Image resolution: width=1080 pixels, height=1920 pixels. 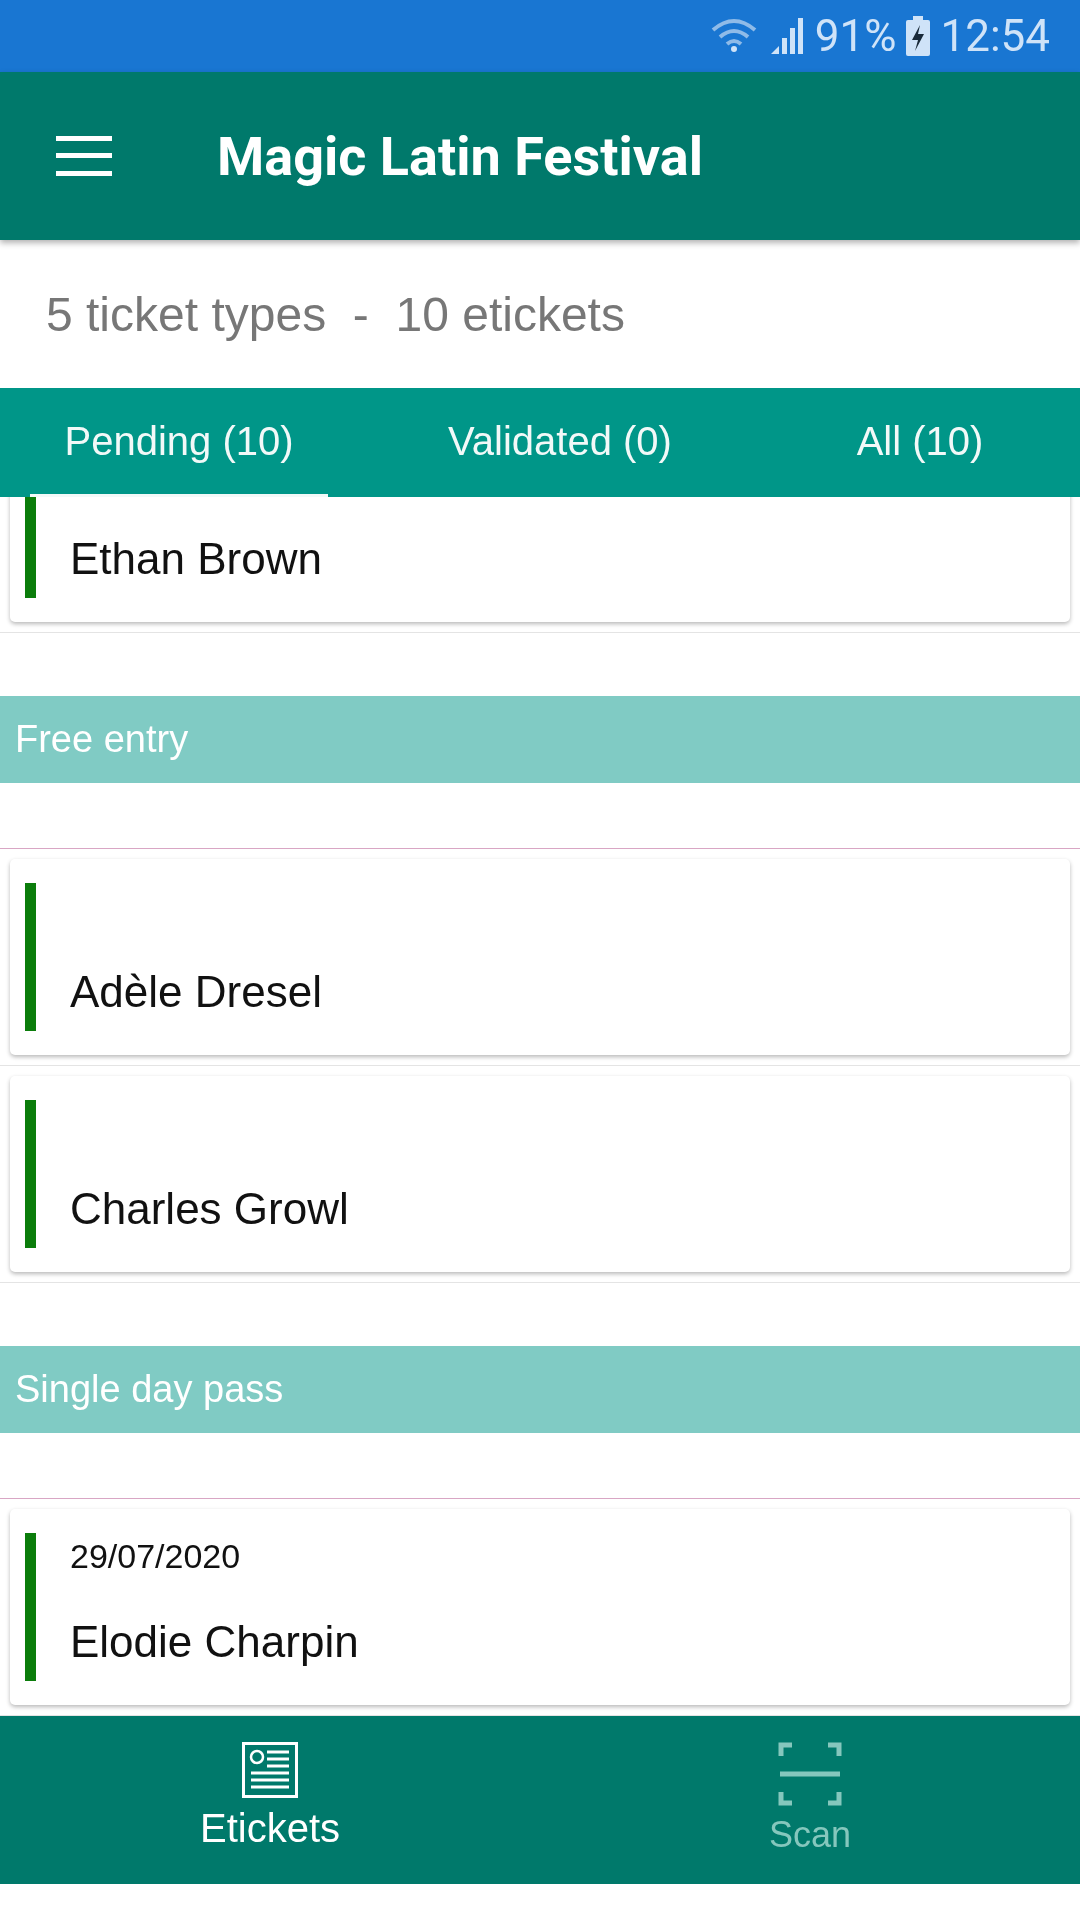 What do you see at coordinates (540, 957) in the screenshot?
I see `ticket-card: Adèle Dresel` at bounding box center [540, 957].